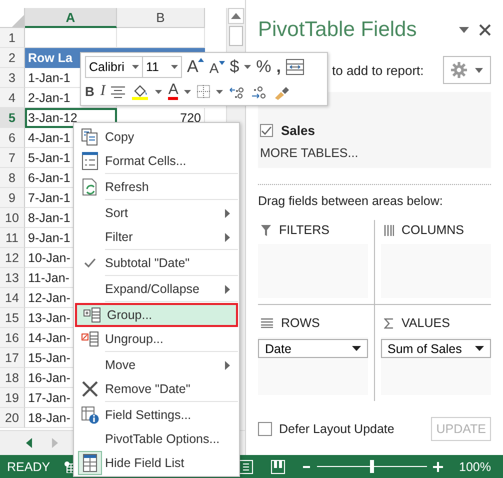  What do you see at coordinates (156, 463) in the screenshot?
I see `menu-item: Hide Field List` at bounding box center [156, 463].